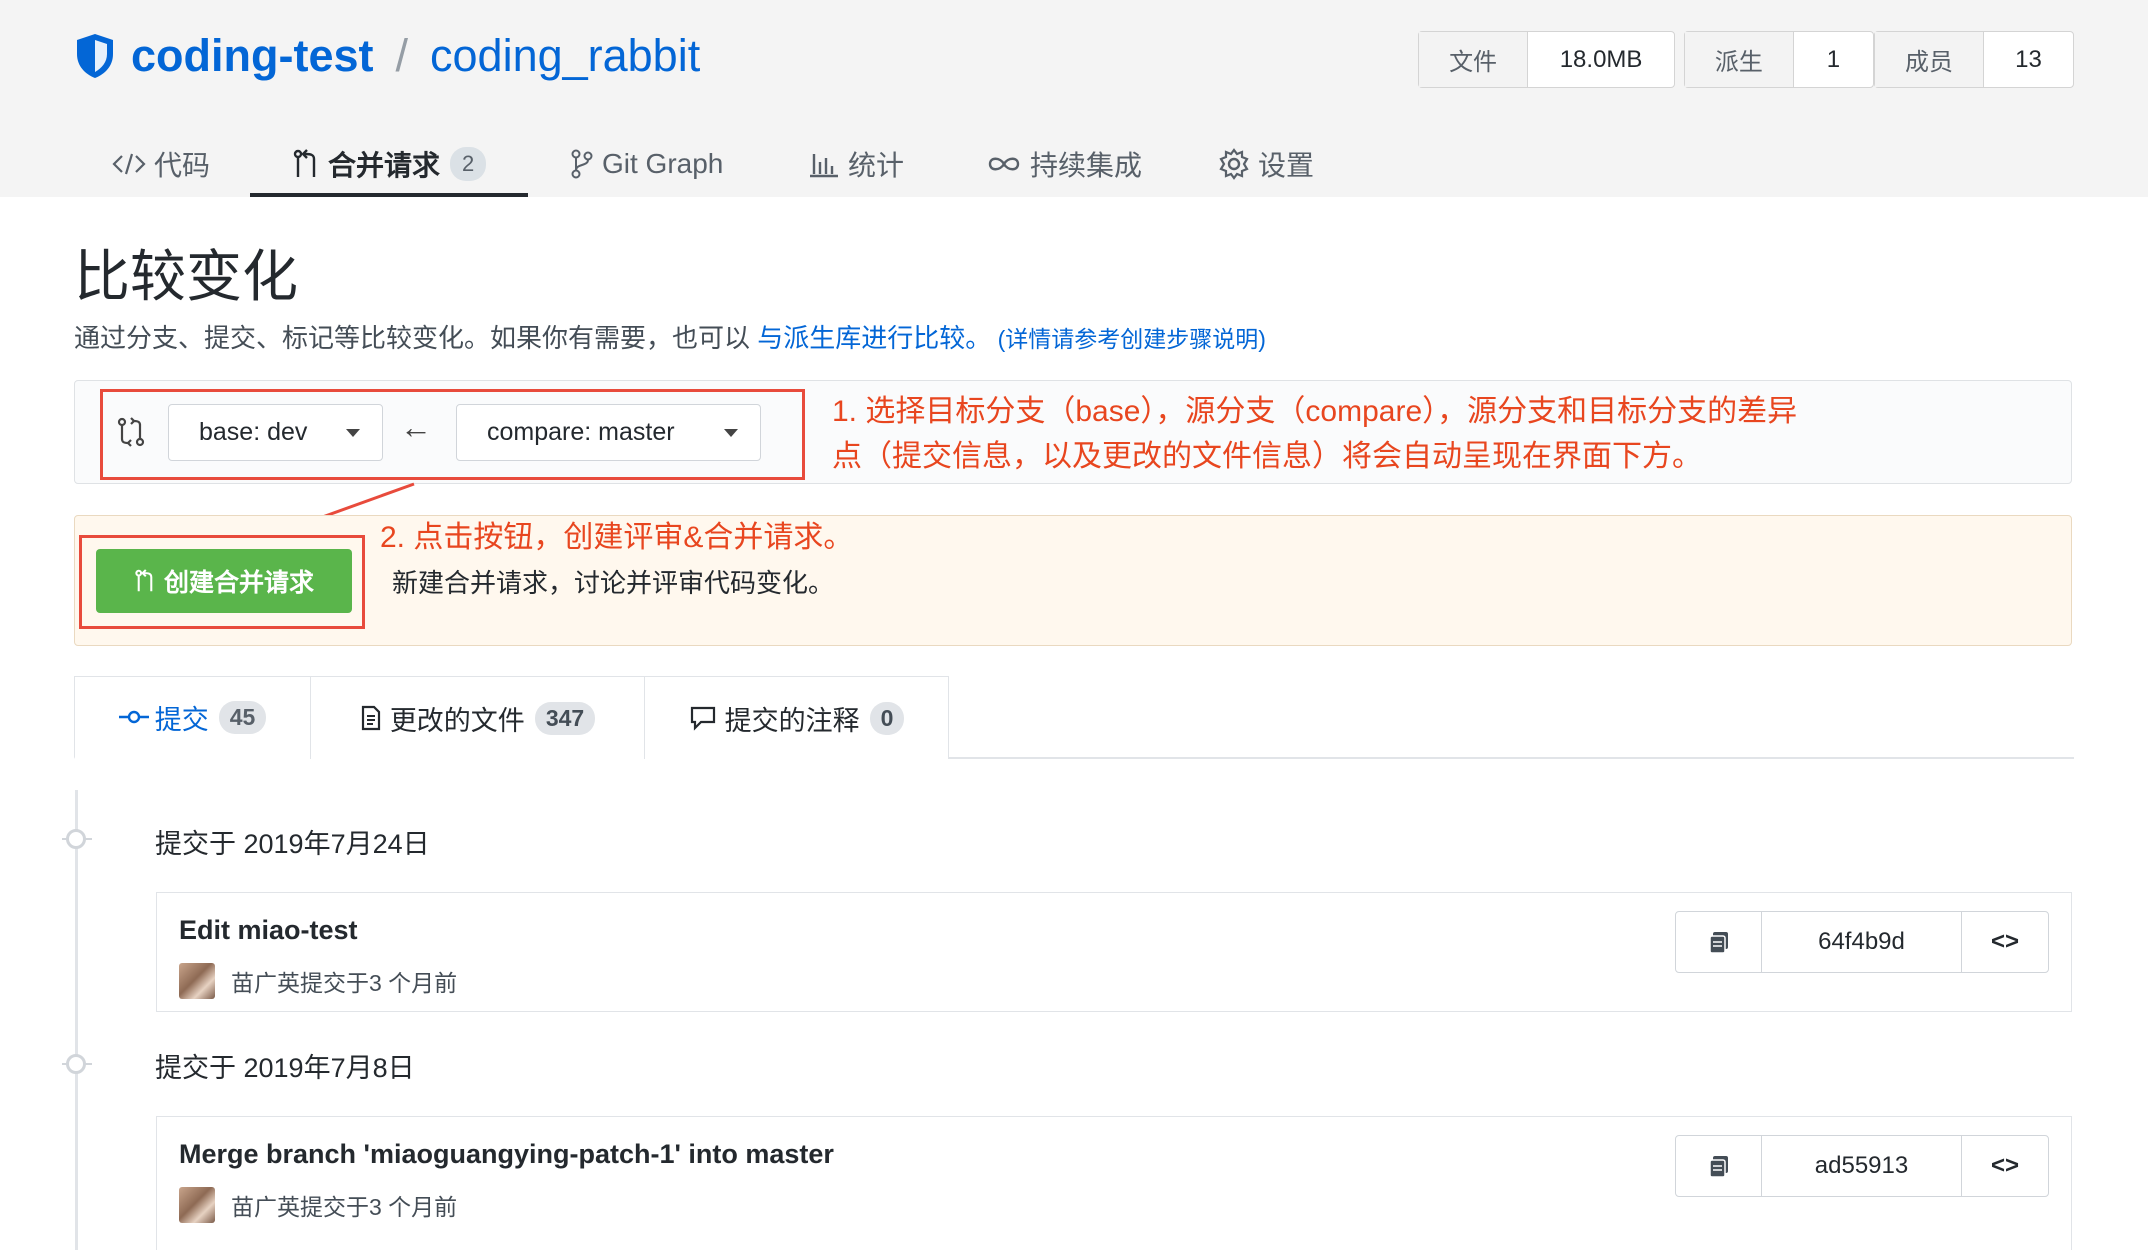 This screenshot has width=2148, height=1250. I want to click on tab-code: 代码, so click(161, 163).